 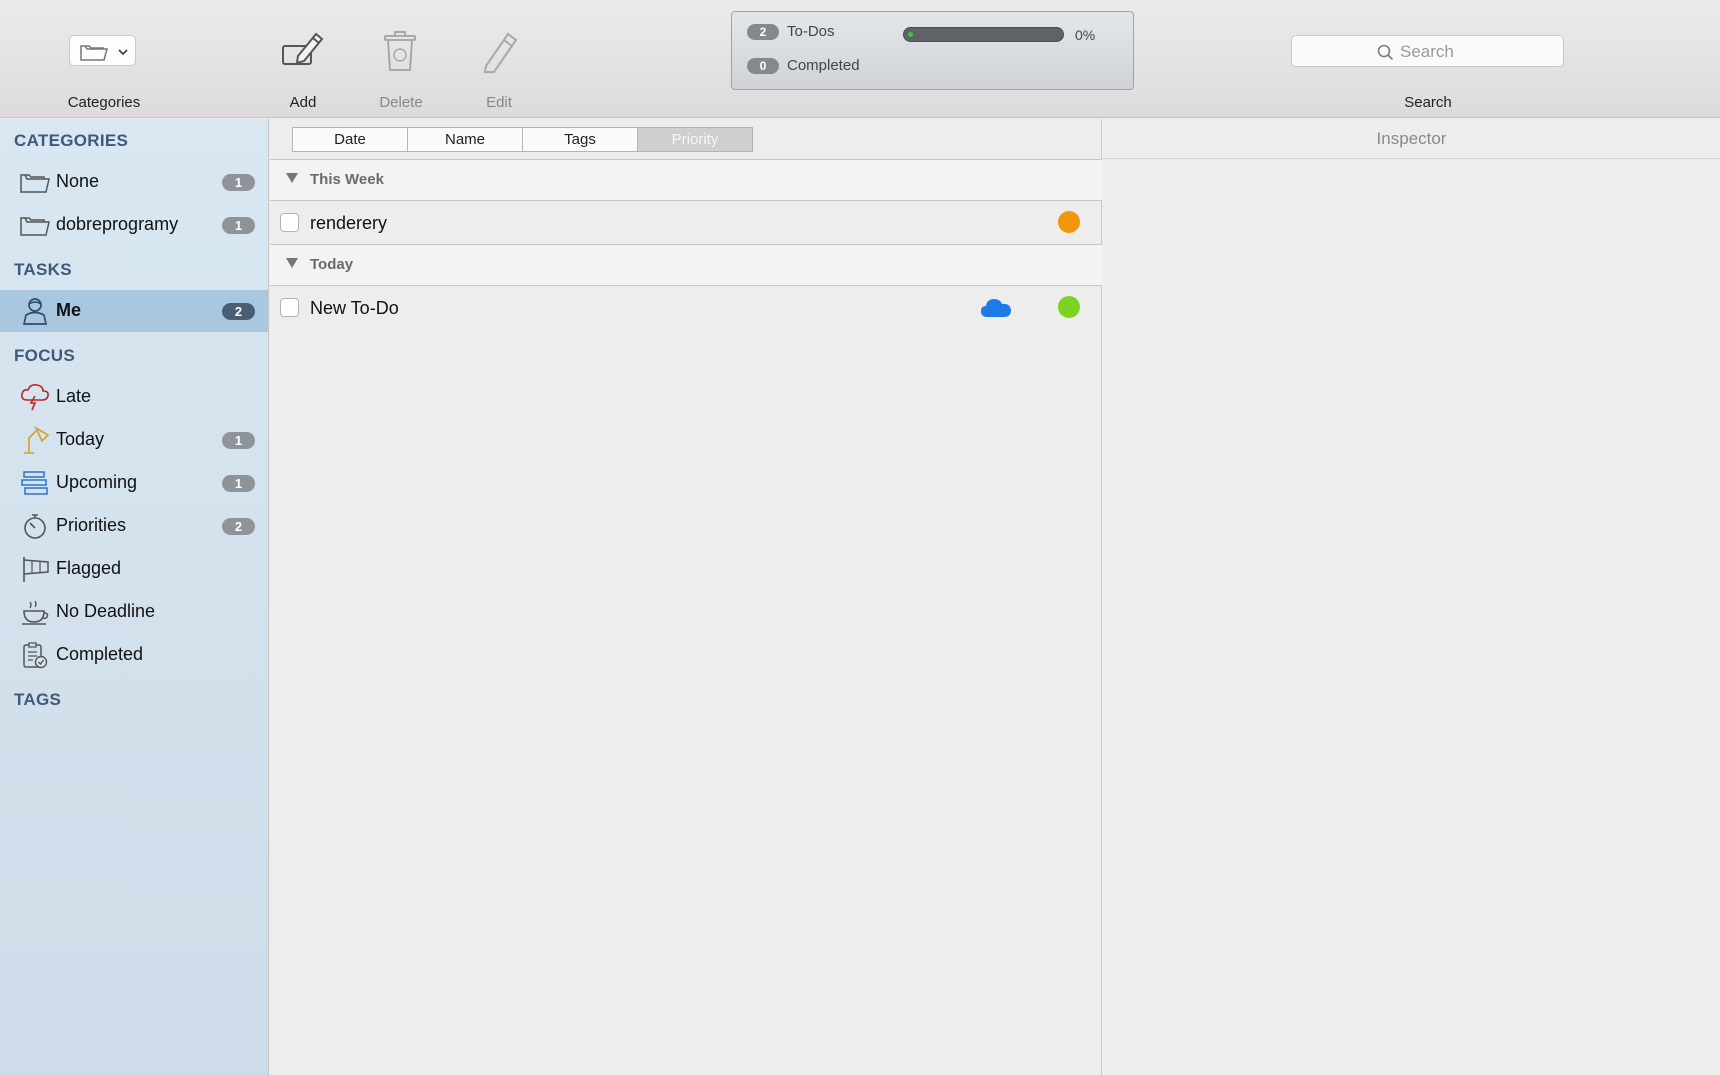 What do you see at coordinates (580, 139) in the screenshot?
I see `sort-by-tags-button: Tags` at bounding box center [580, 139].